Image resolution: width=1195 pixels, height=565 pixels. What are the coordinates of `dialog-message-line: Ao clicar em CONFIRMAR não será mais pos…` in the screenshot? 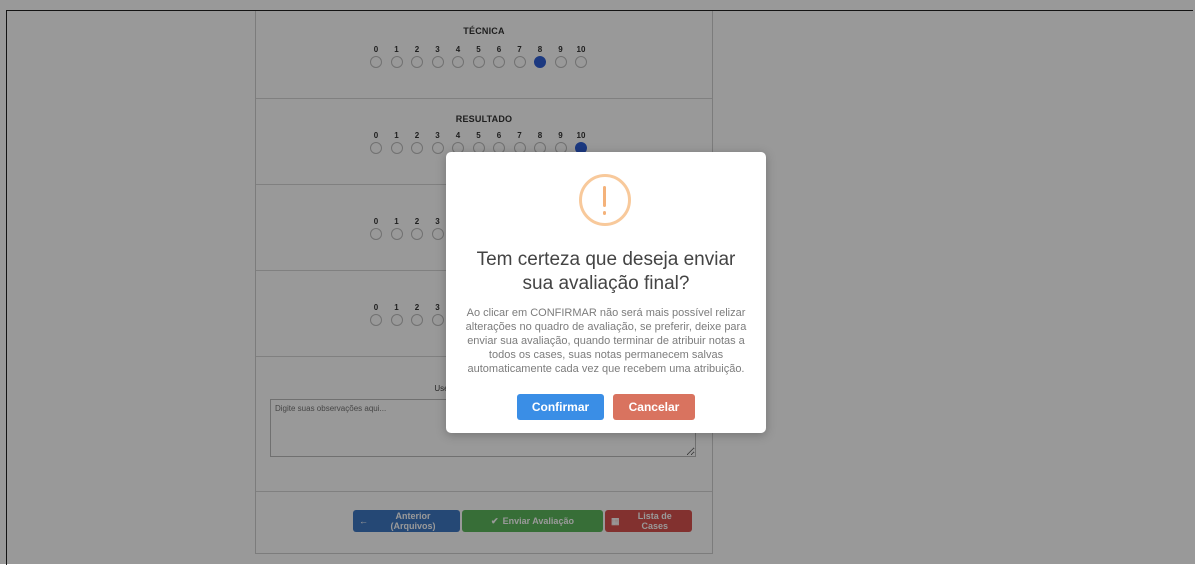 It's located at (606, 313).